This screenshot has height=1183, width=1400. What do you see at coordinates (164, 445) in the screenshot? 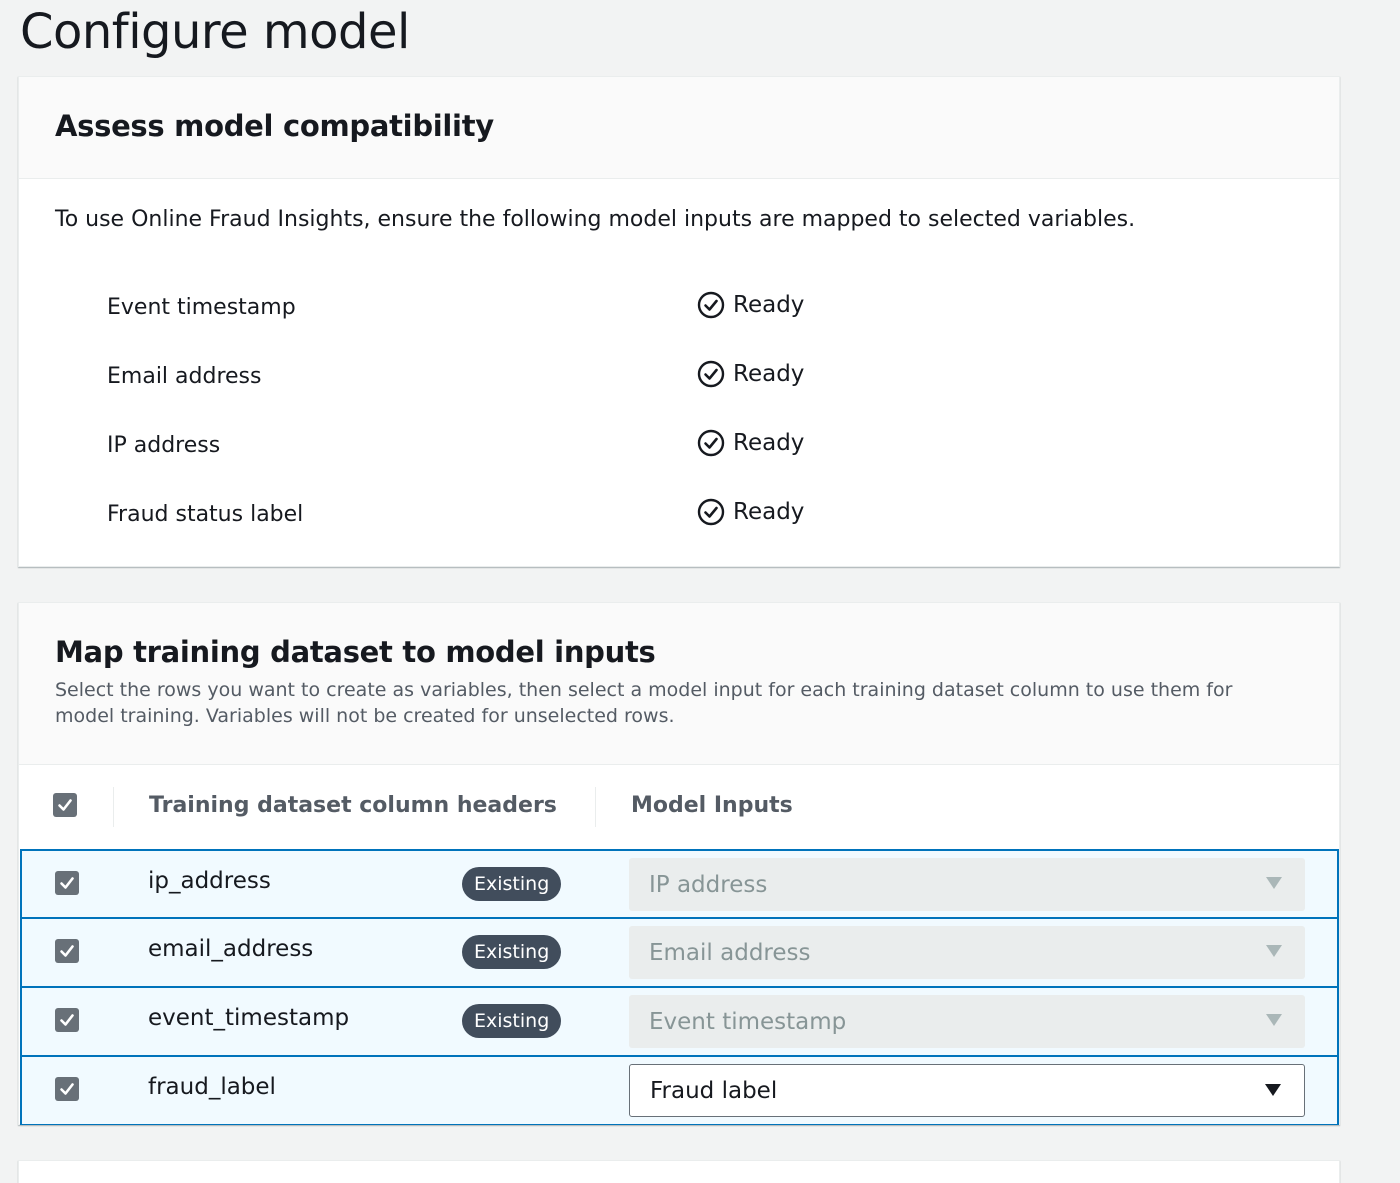
I see `requirement-name: IP address` at bounding box center [164, 445].